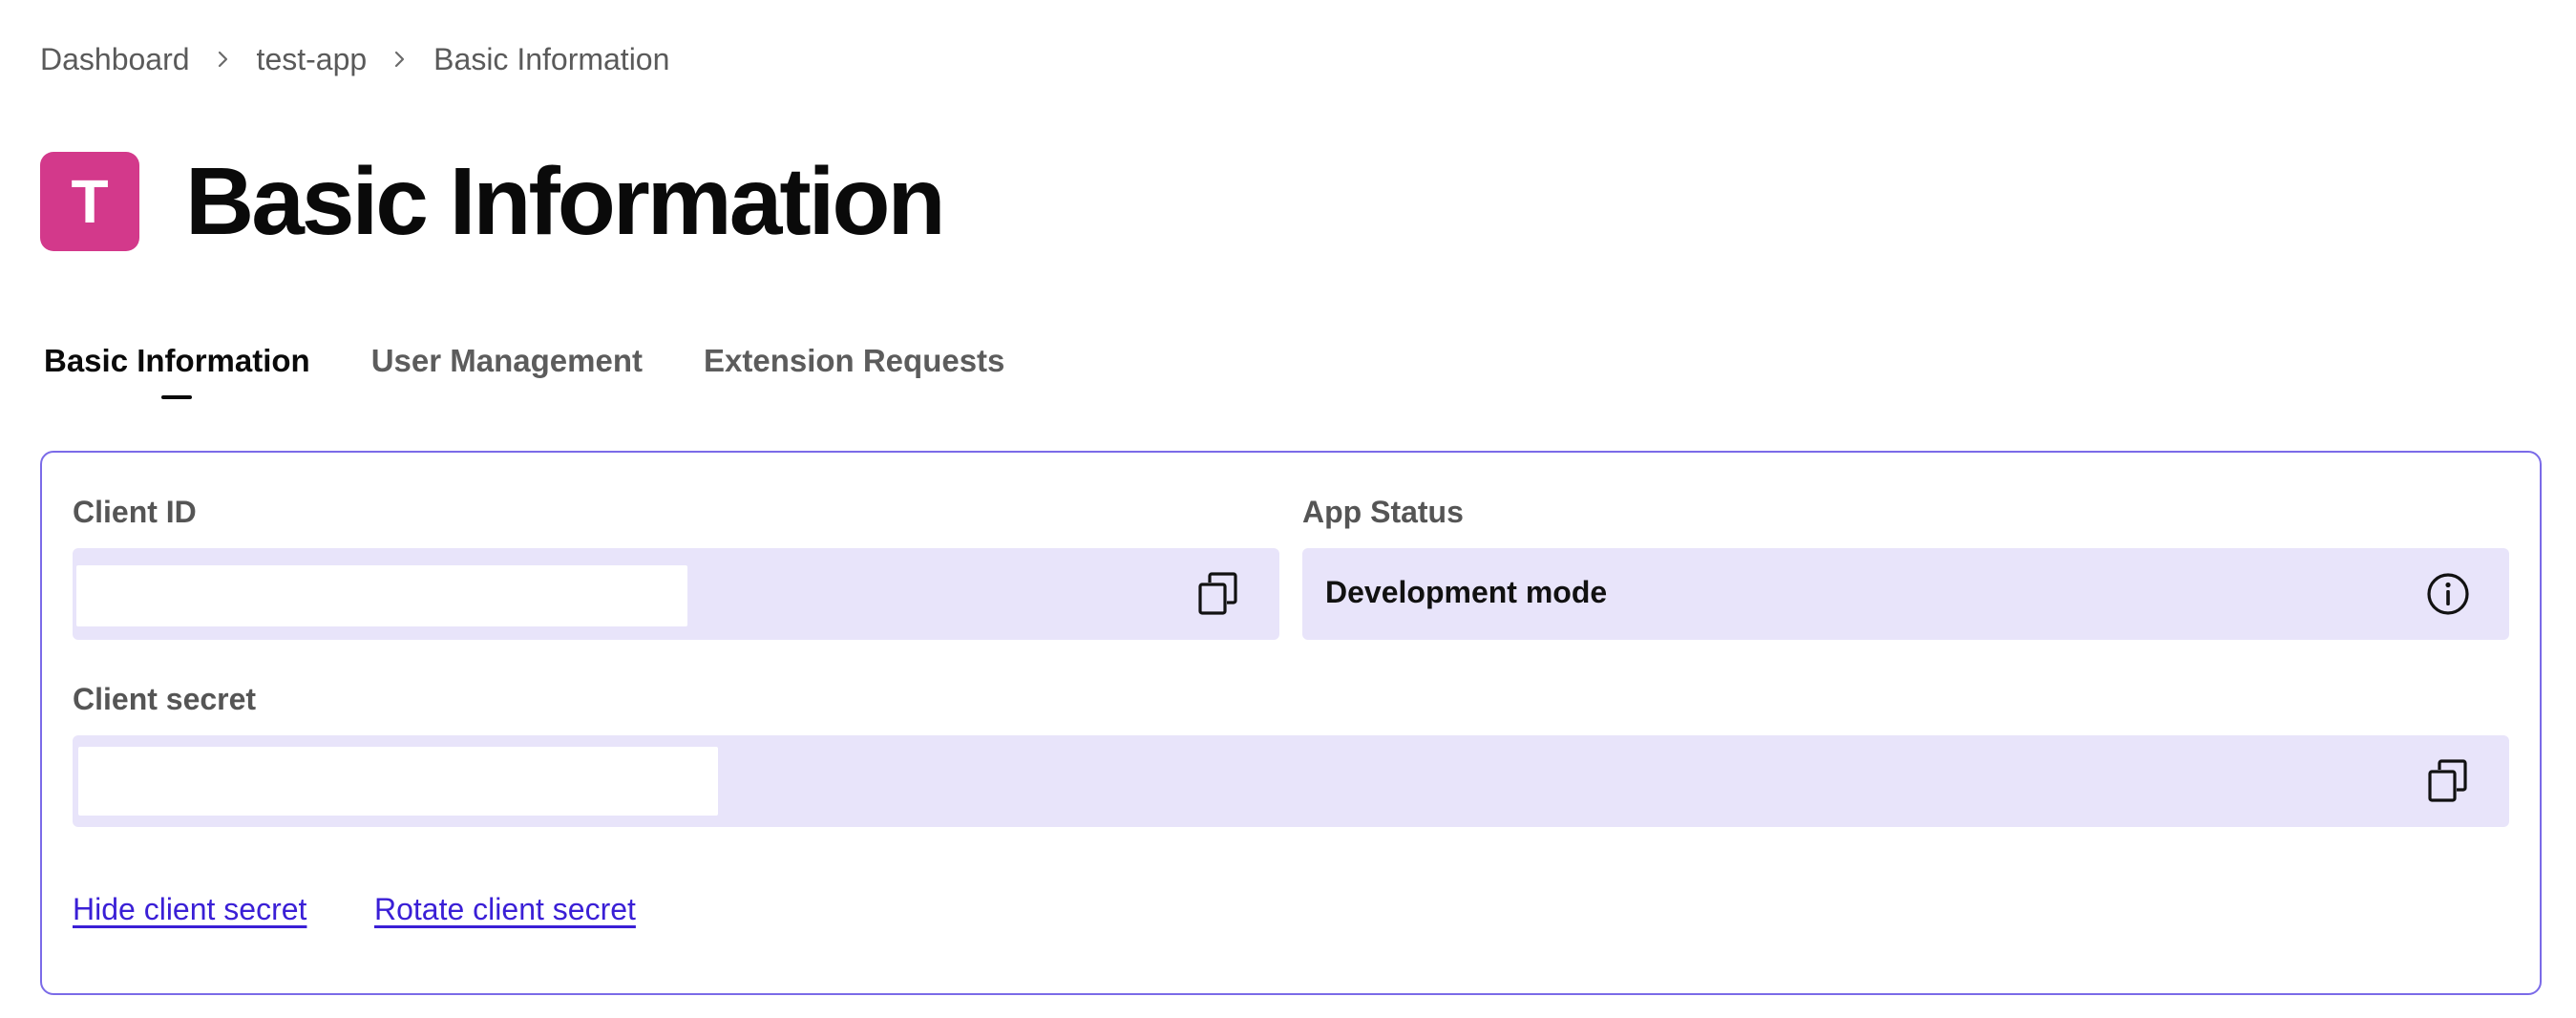  Describe the element at coordinates (2448, 594) in the screenshot. I see `info-icon` at that location.